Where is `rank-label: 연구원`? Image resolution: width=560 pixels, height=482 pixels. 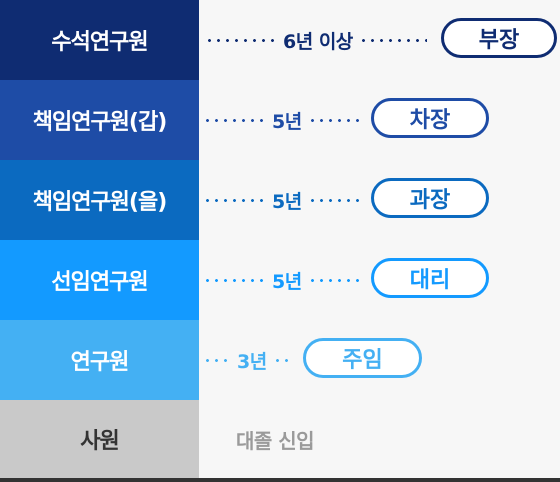 rank-label: 연구원 is located at coordinates (99, 360).